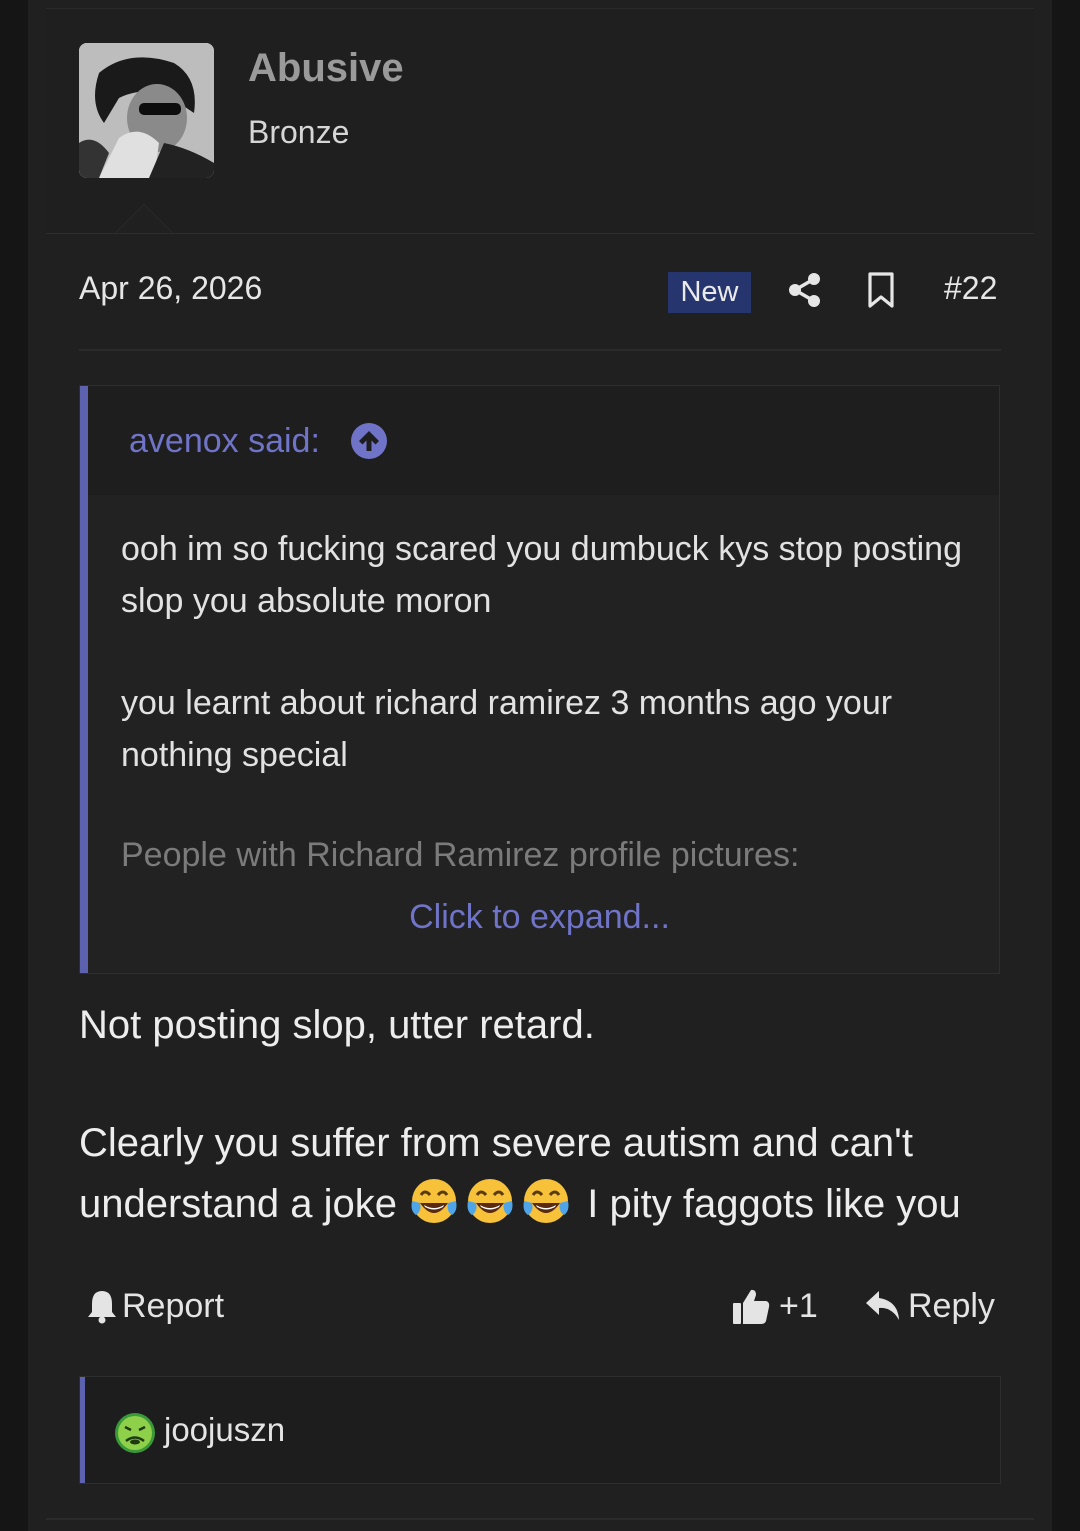 The image size is (1080, 1531). Describe the element at coordinates (798, 1305) in the screenshot. I see `like-count: +1` at that location.